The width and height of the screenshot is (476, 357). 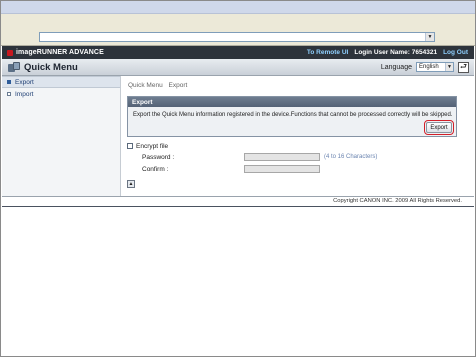 I want to click on panel-heading: Export, so click(x=292, y=102).